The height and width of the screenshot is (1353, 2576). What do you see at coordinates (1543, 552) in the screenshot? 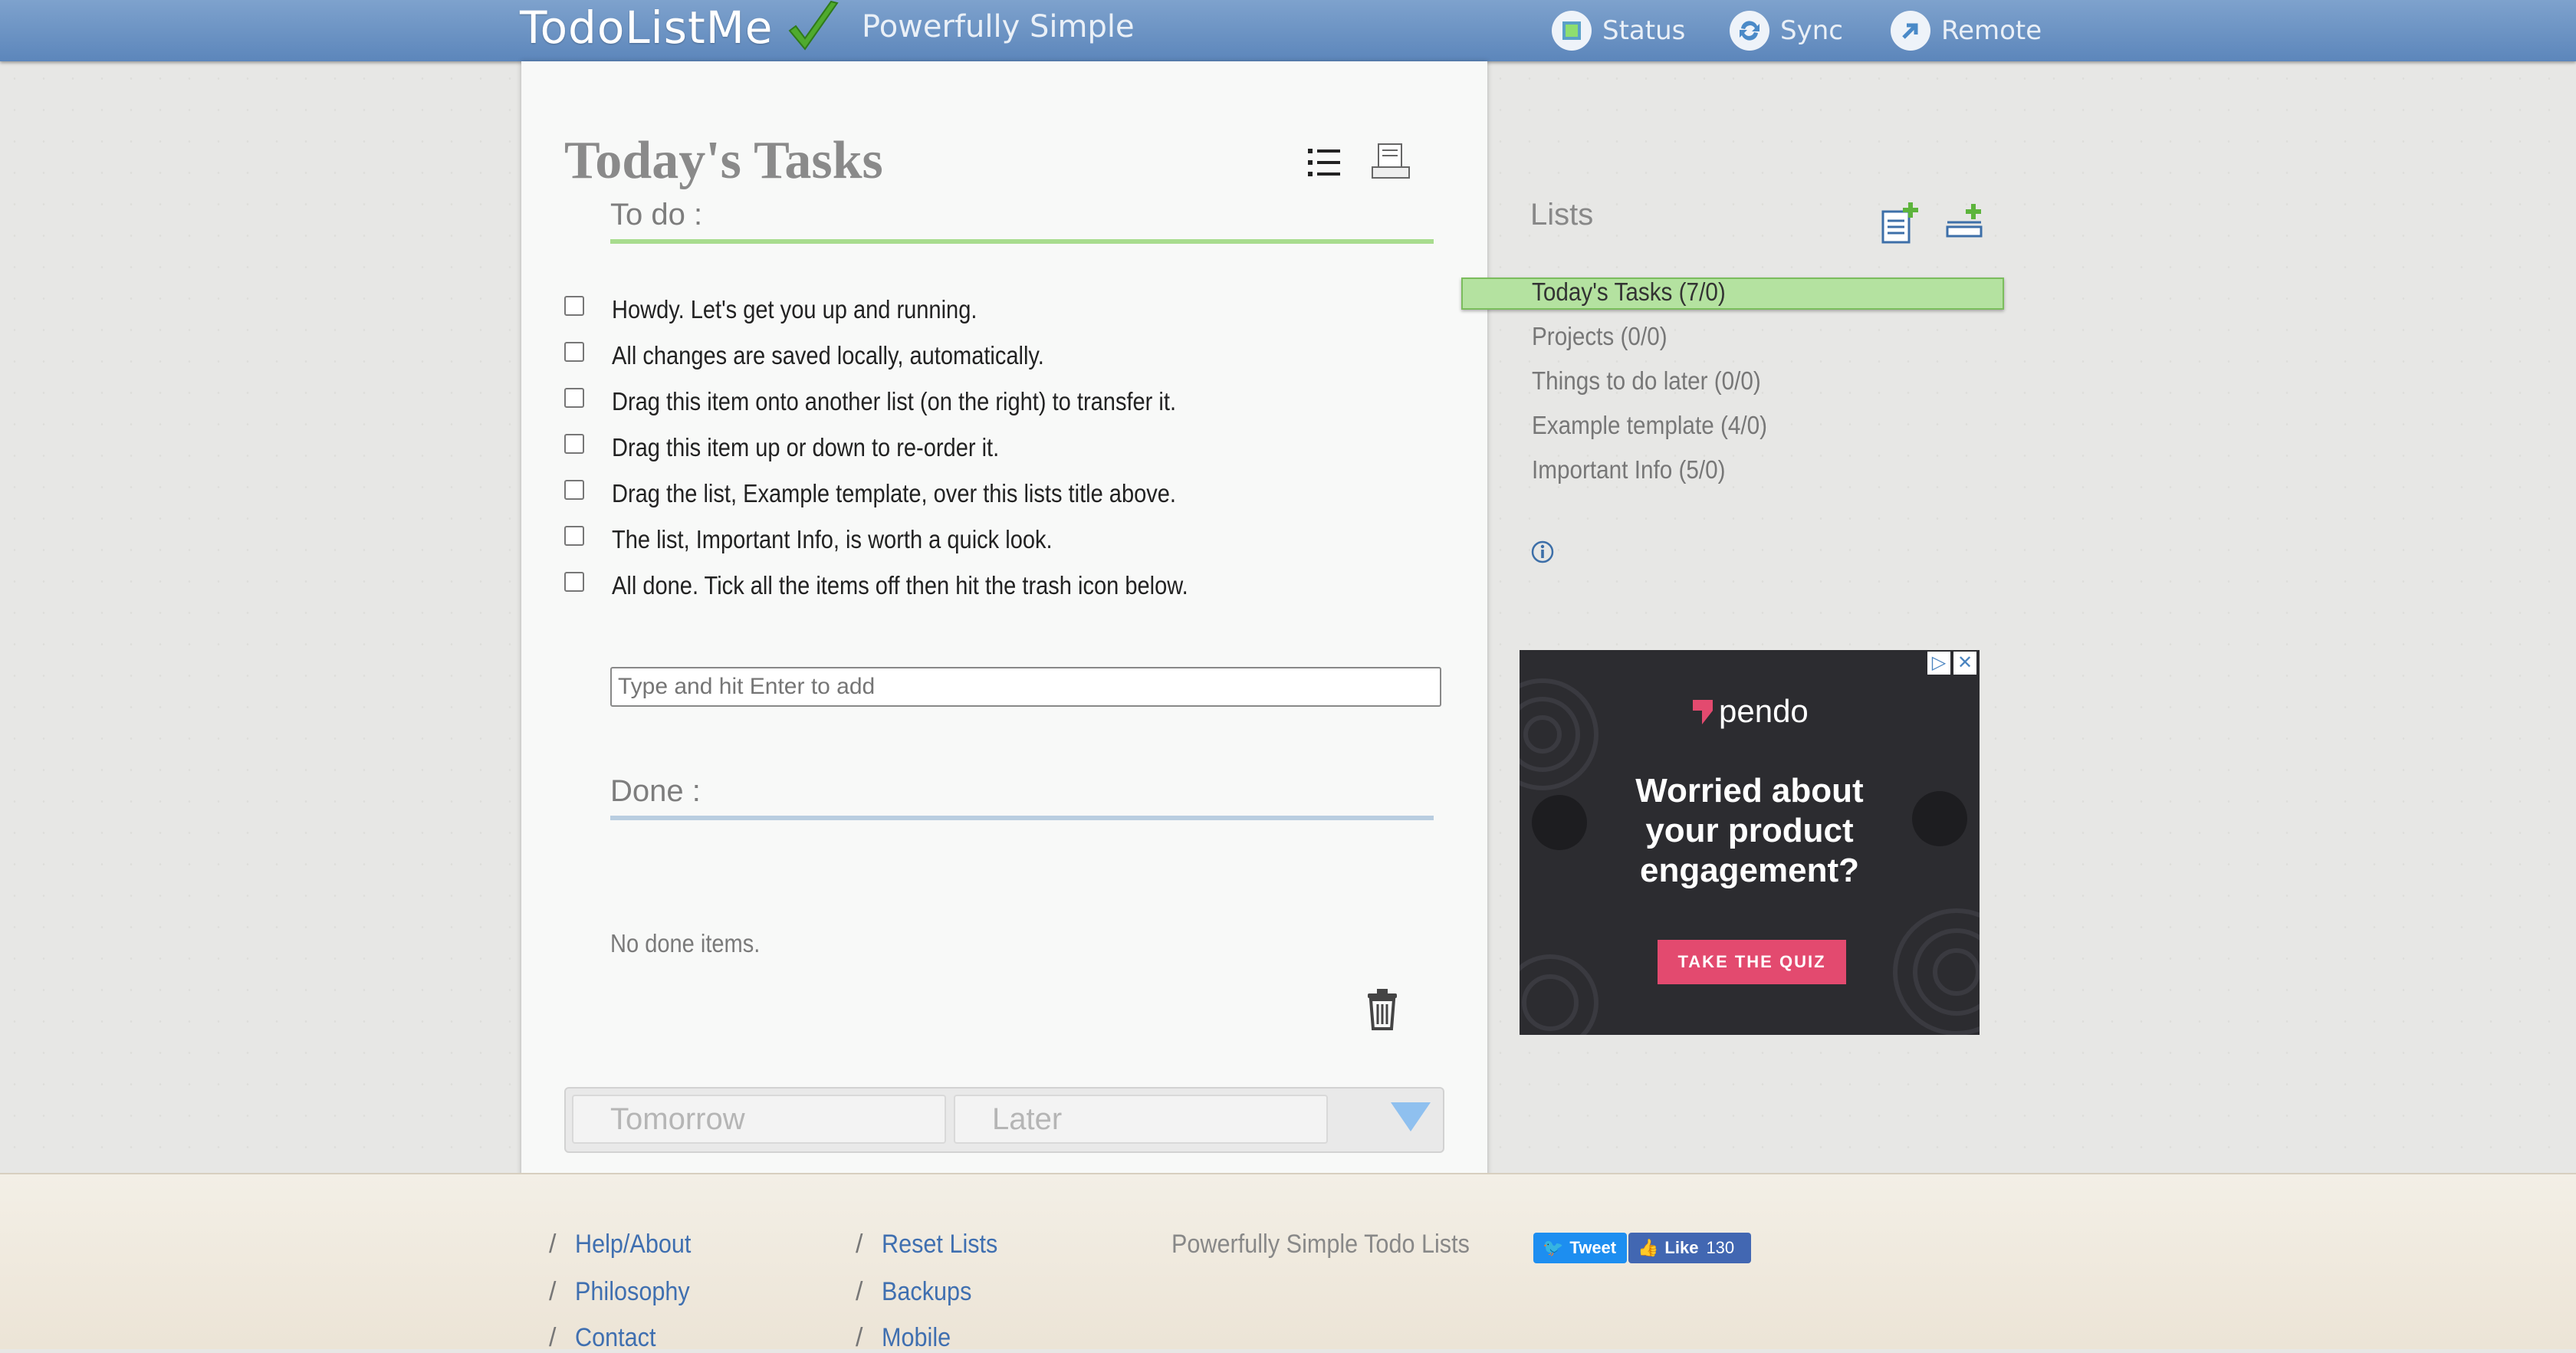
I see `info-icon` at bounding box center [1543, 552].